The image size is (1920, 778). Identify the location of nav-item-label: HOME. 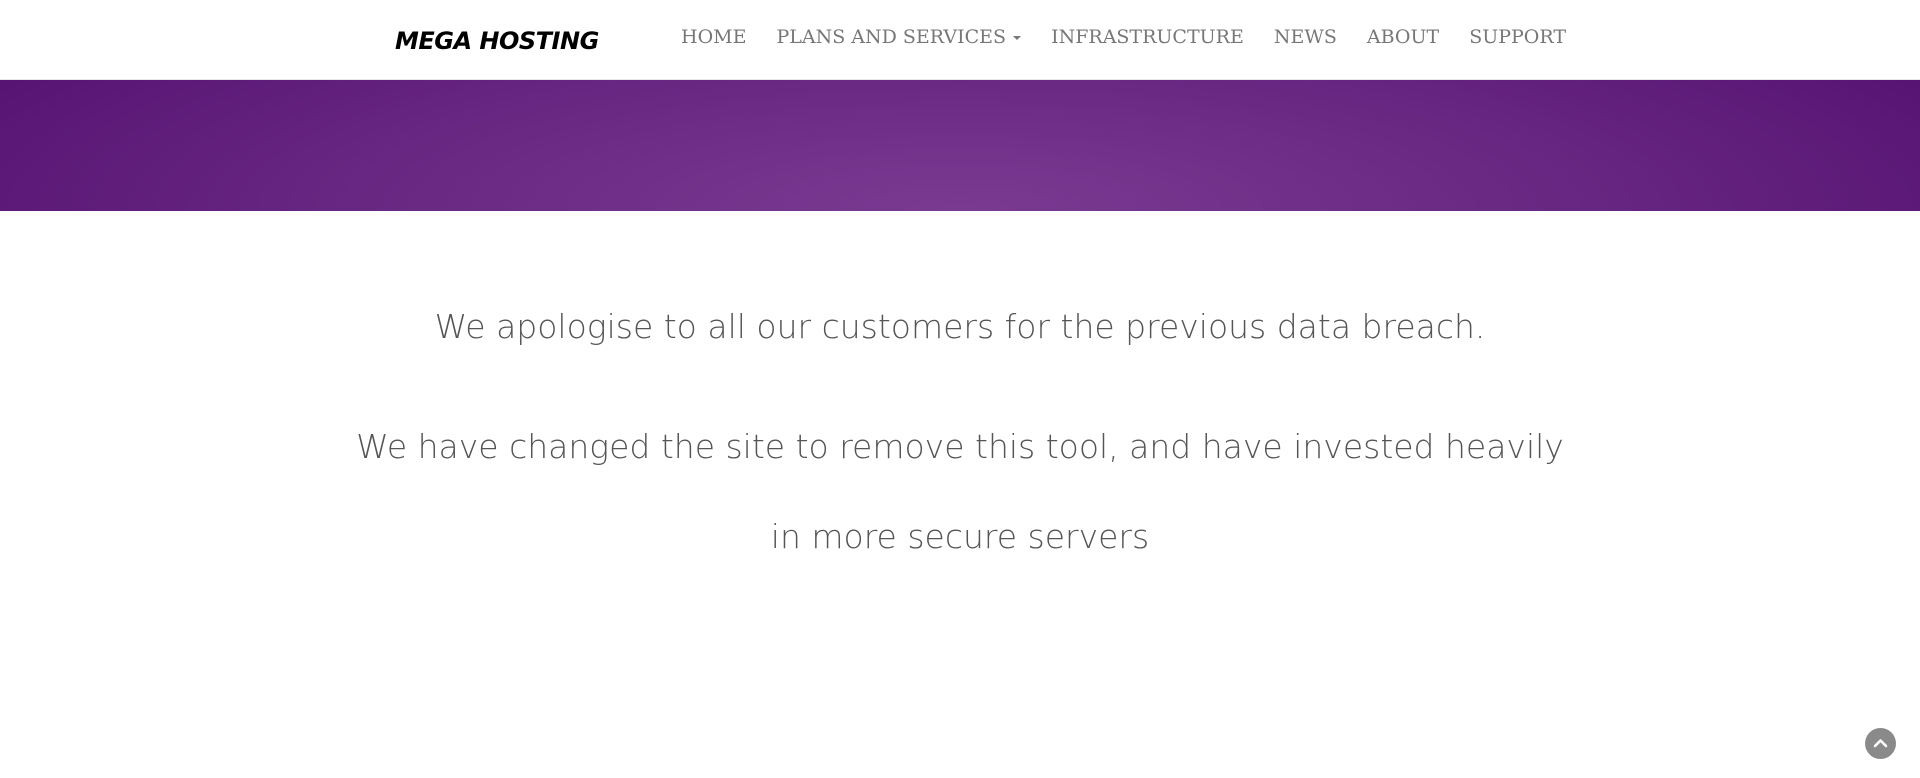
(714, 37).